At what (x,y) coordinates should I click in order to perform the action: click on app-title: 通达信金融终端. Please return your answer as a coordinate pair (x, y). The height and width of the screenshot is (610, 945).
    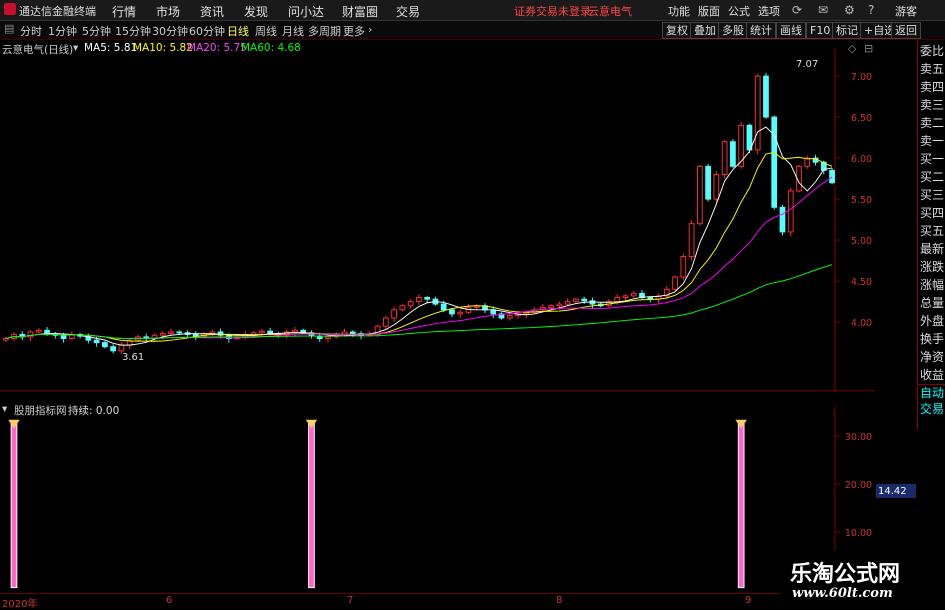
    Looking at the image, I should click on (57, 11).